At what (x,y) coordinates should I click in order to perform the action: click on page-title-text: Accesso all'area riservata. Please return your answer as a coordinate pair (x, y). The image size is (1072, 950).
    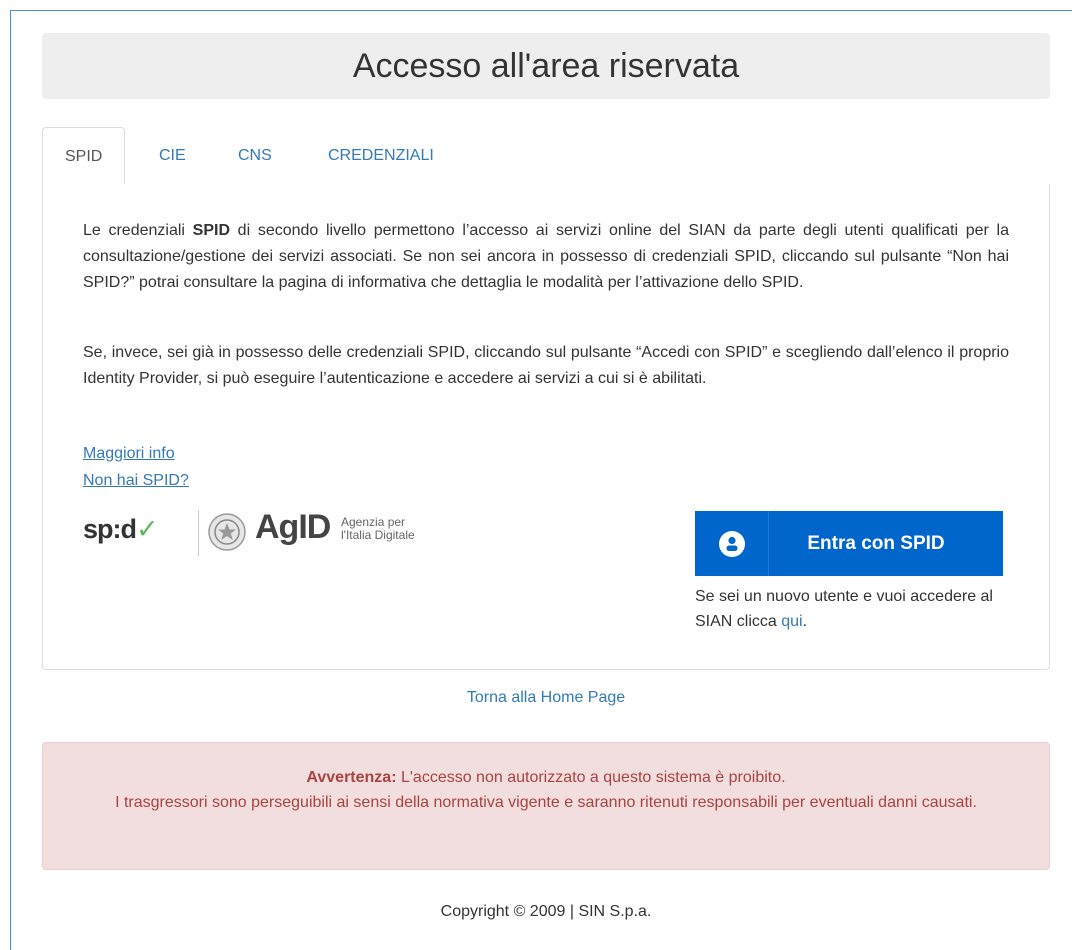
    Looking at the image, I should click on (546, 65).